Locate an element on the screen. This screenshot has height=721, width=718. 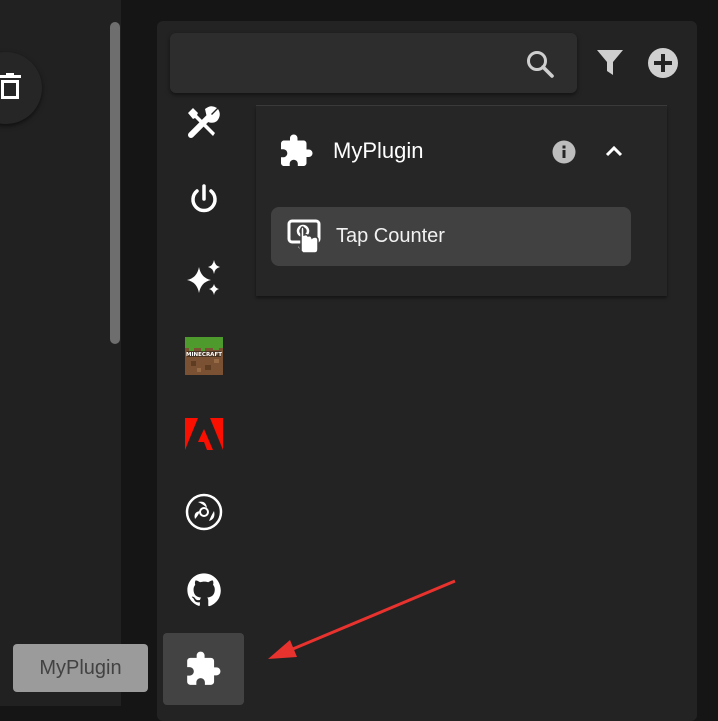
sidebar-item-github is located at coordinates (204, 590).